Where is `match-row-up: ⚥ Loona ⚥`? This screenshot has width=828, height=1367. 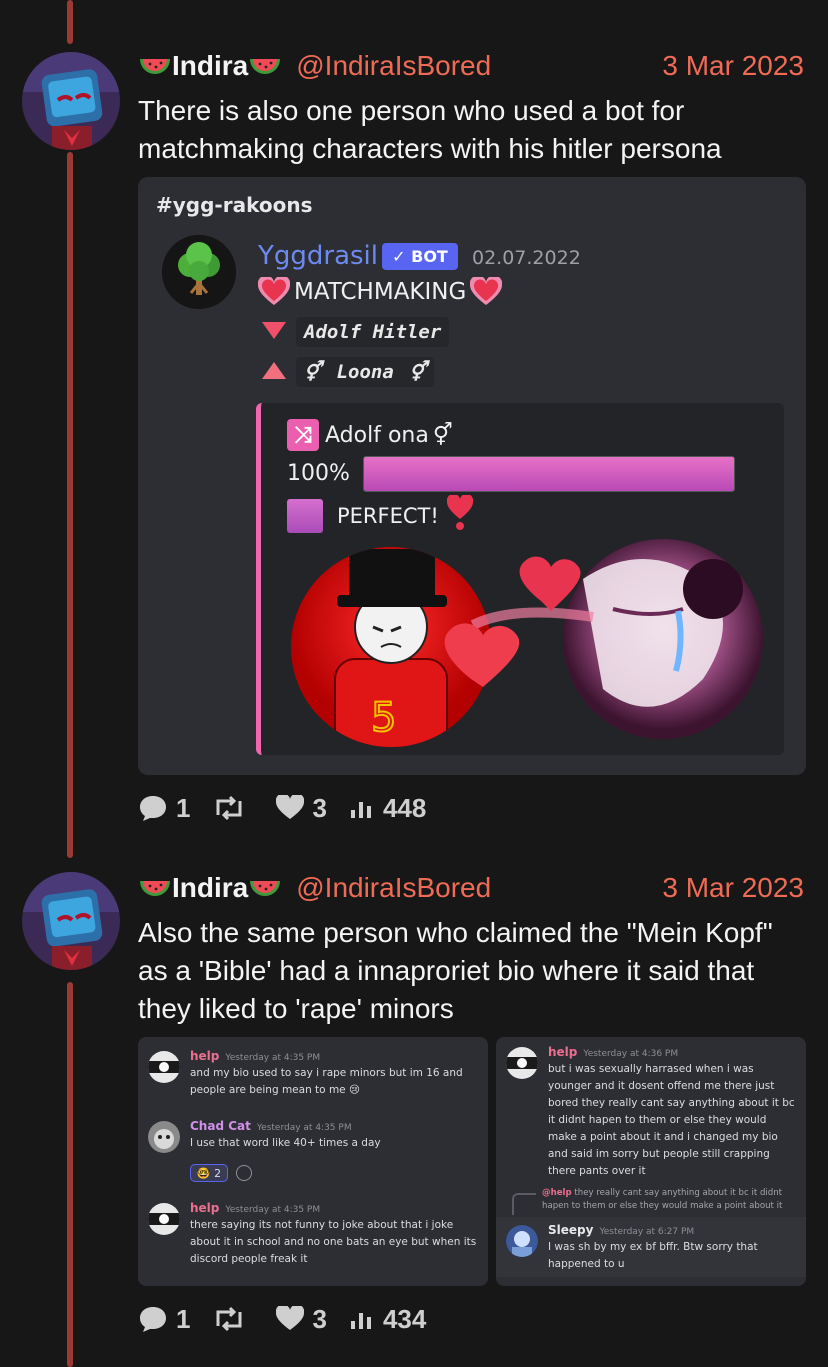
match-row-up: ⚥ Loona ⚥ is located at coordinates (347, 372).